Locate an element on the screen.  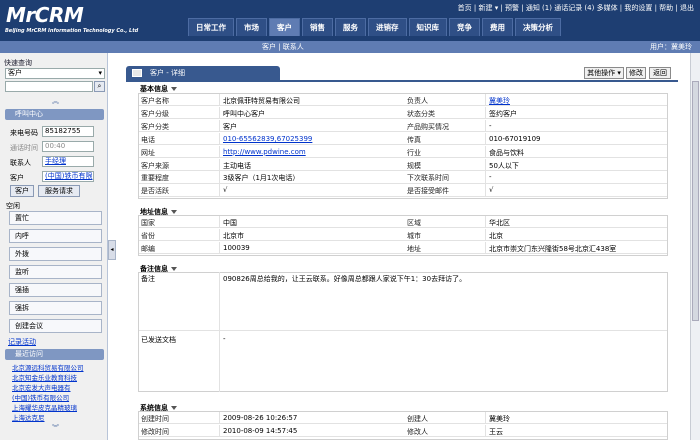
recent-item: 上海达克尼 is located at coordinates (57, 417).